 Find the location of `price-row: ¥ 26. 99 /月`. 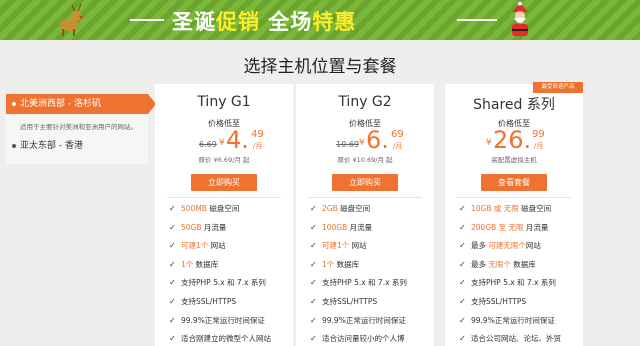

price-row: ¥ 26. 99 /月 is located at coordinates (514, 140).